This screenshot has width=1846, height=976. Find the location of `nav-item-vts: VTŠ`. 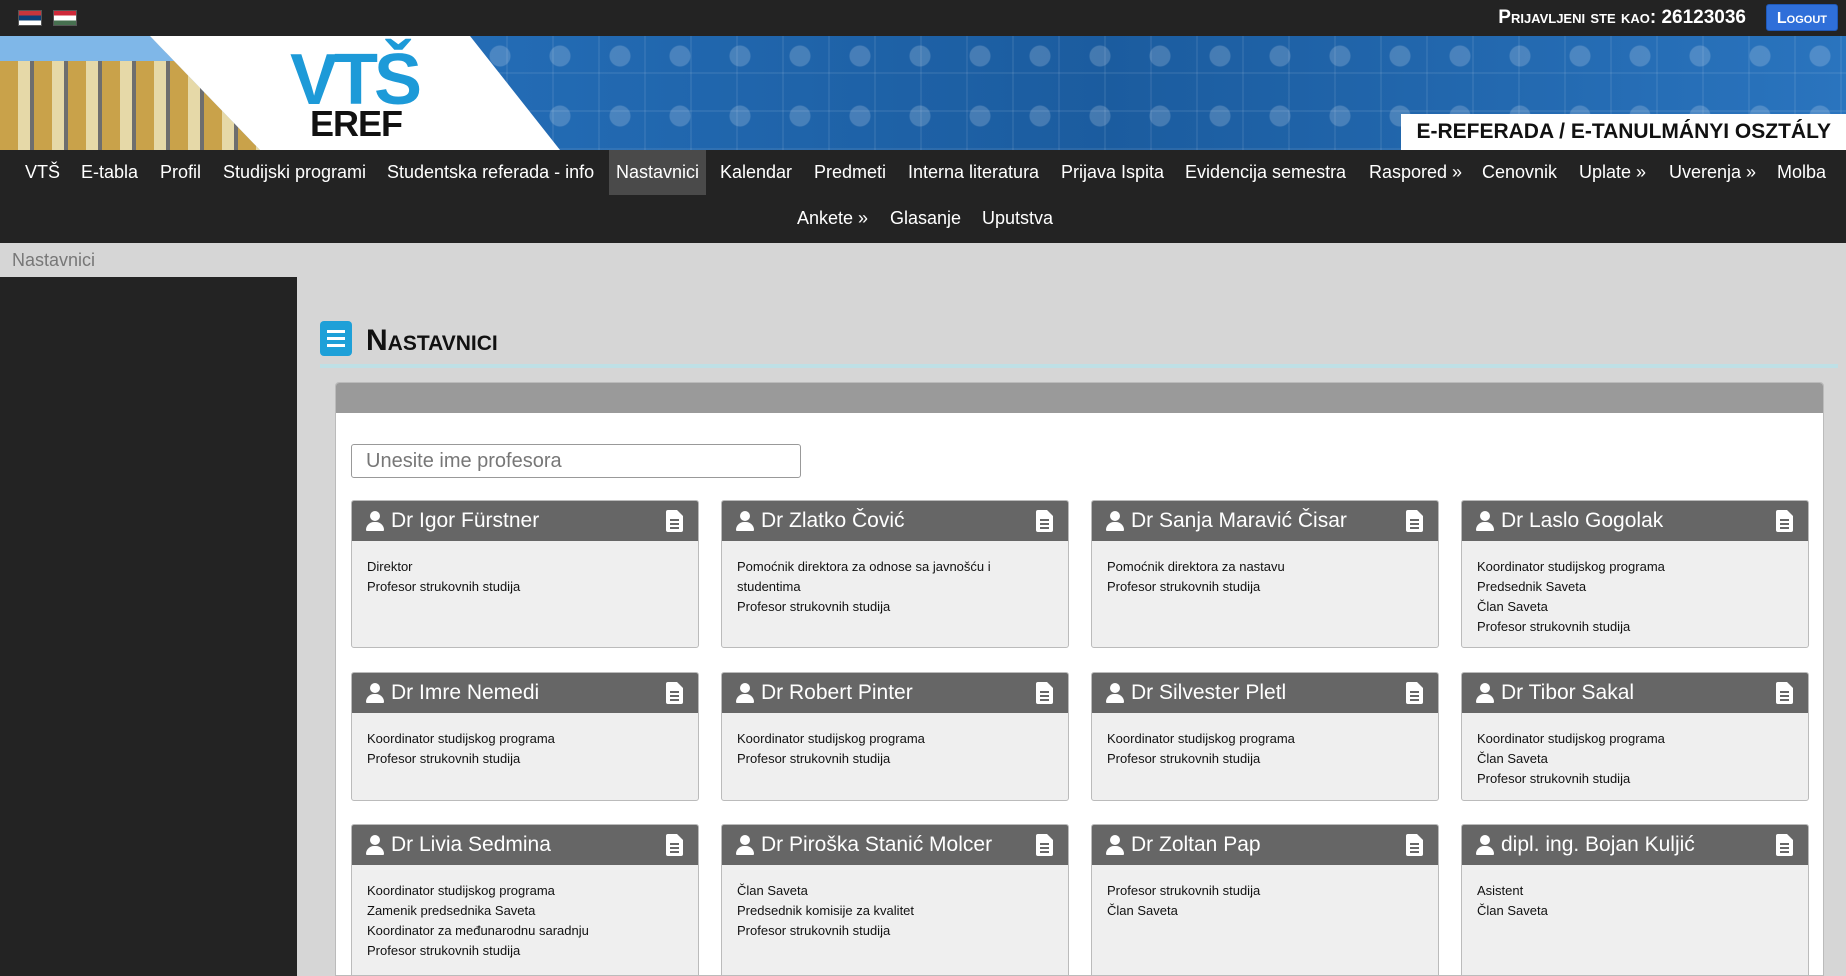

nav-item-vts: VTŠ is located at coordinates (42, 172).